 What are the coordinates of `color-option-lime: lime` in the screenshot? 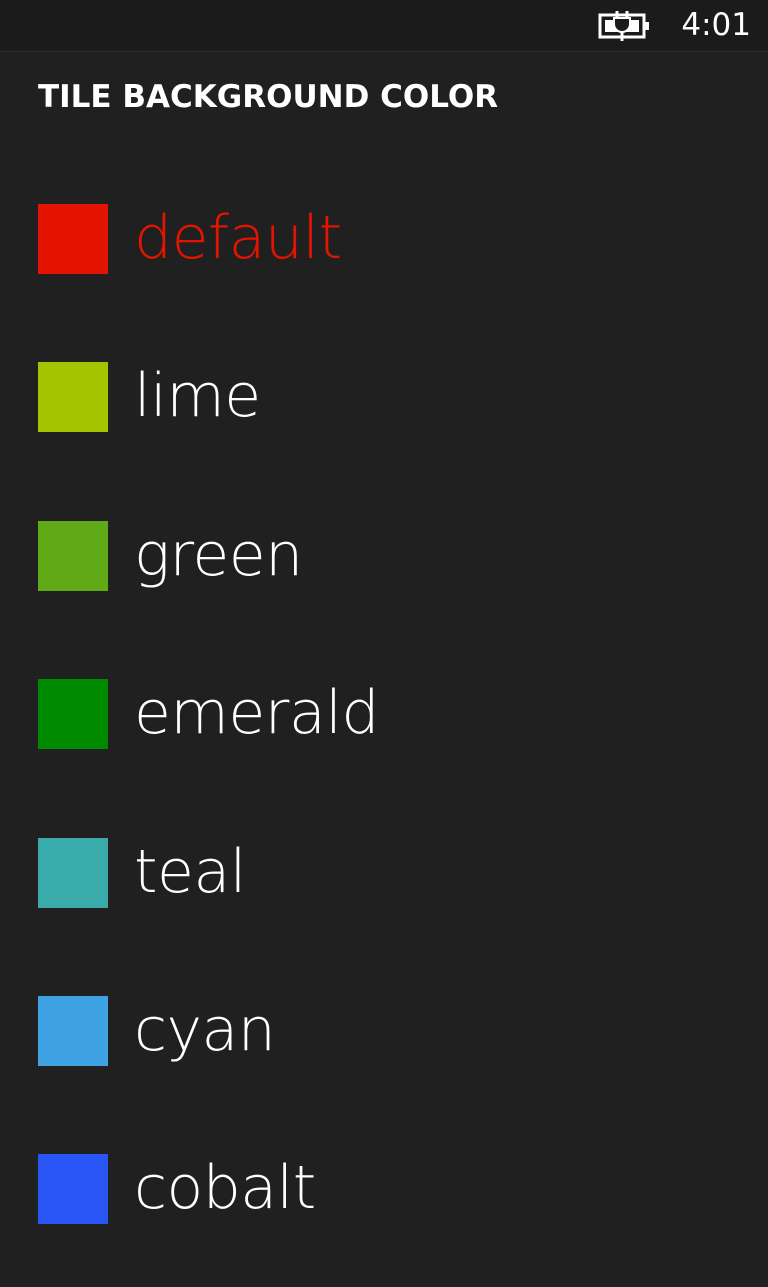 It's located at (384, 415).